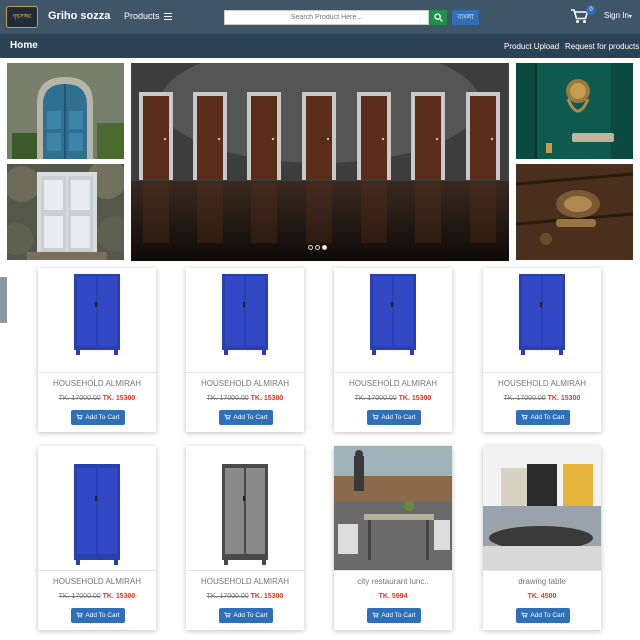 The image size is (640, 640). Describe the element at coordinates (542, 581) in the screenshot. I see `product-title: drawing table` at that location.